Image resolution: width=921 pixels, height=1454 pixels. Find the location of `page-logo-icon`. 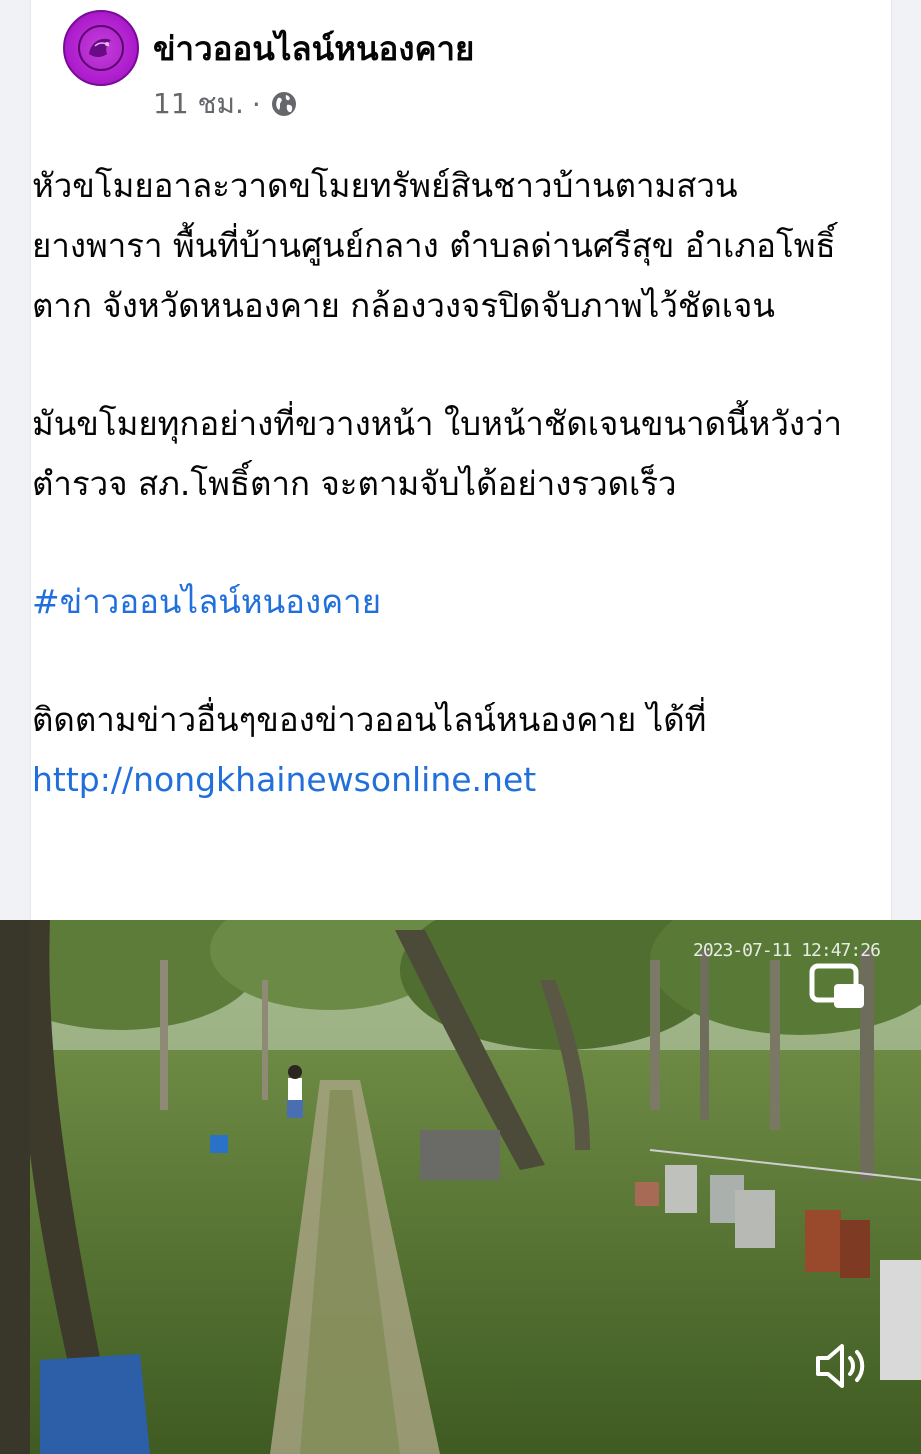

page-logo-icon is located at coordinates (101, 48).